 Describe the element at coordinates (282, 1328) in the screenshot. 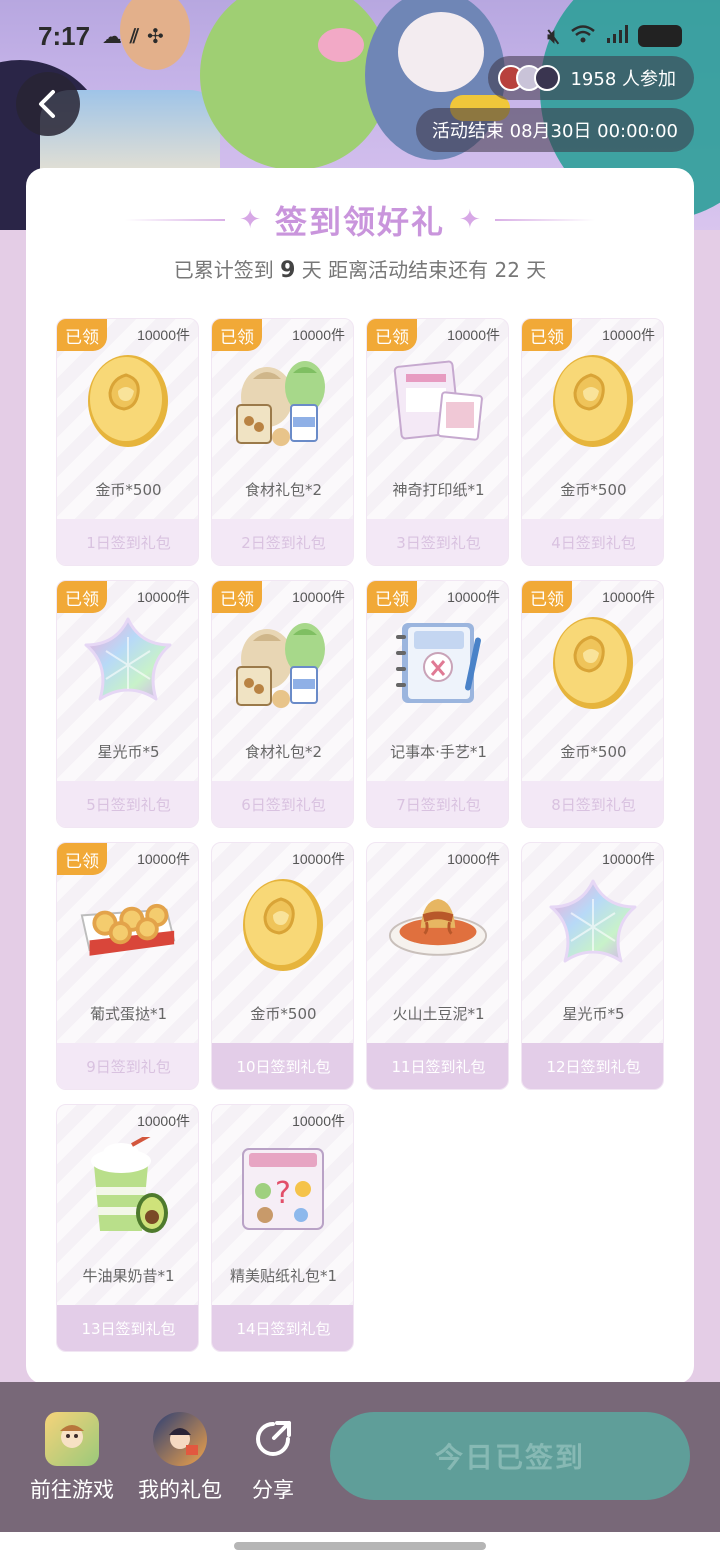

I see `reward-day-label: 14日签到礼包` at that location.